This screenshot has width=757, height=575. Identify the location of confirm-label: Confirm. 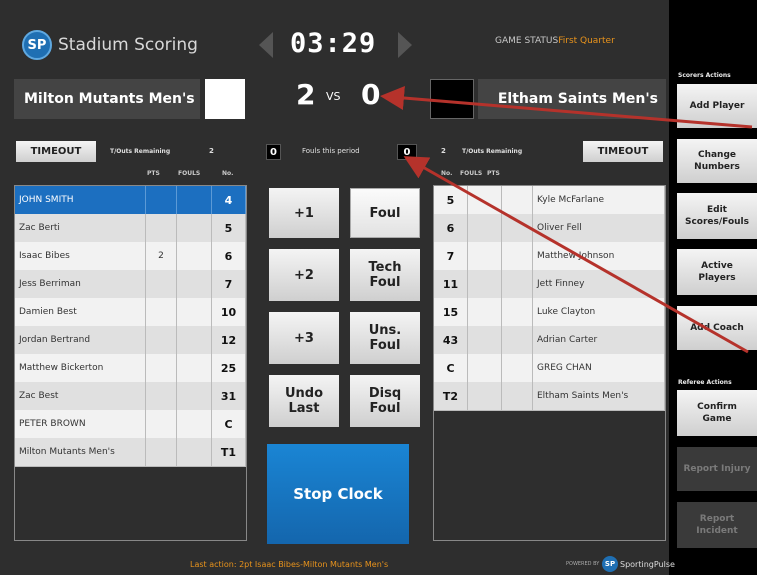
(717, 407).